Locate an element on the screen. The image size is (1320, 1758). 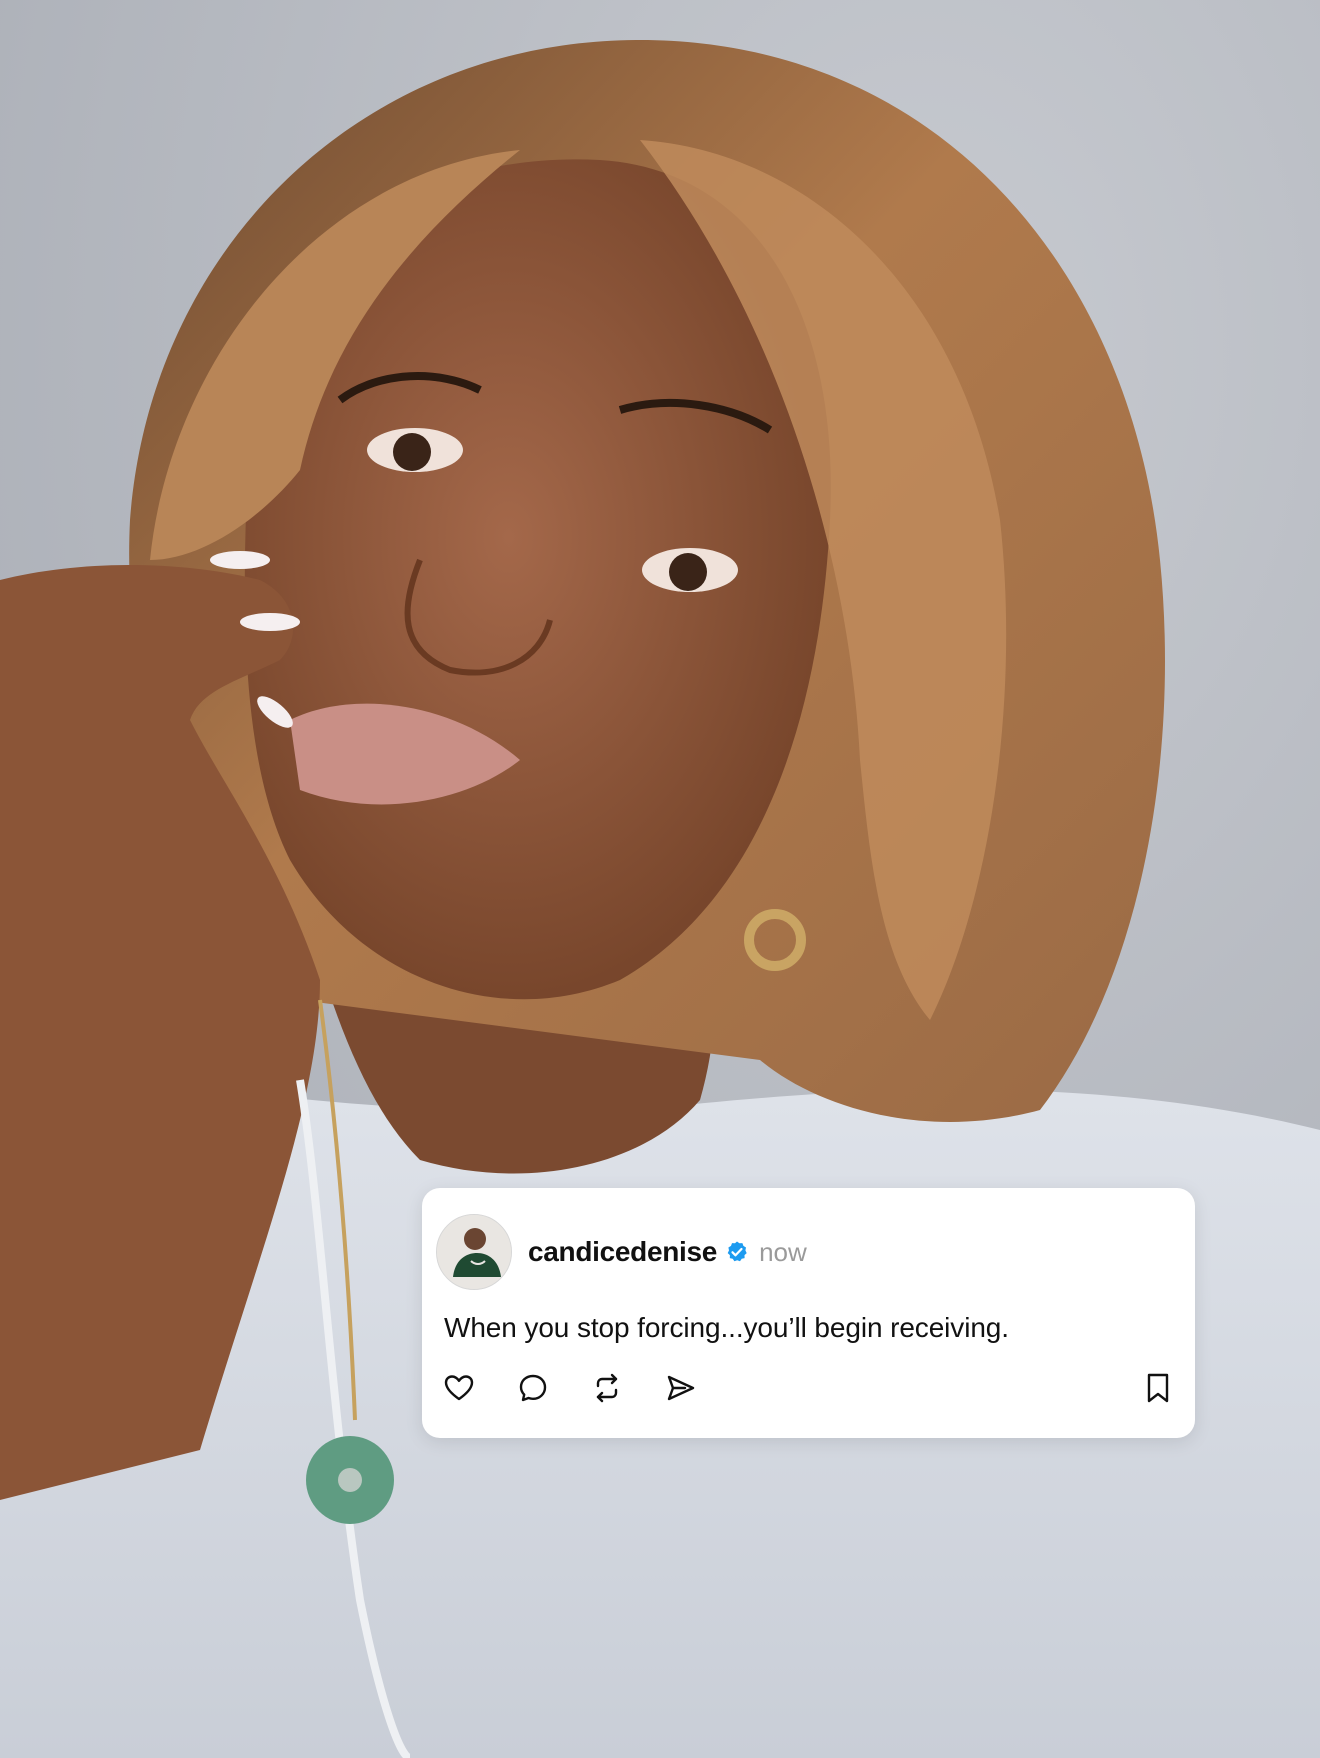
comment-icon is located at coordinates (533, 1388).